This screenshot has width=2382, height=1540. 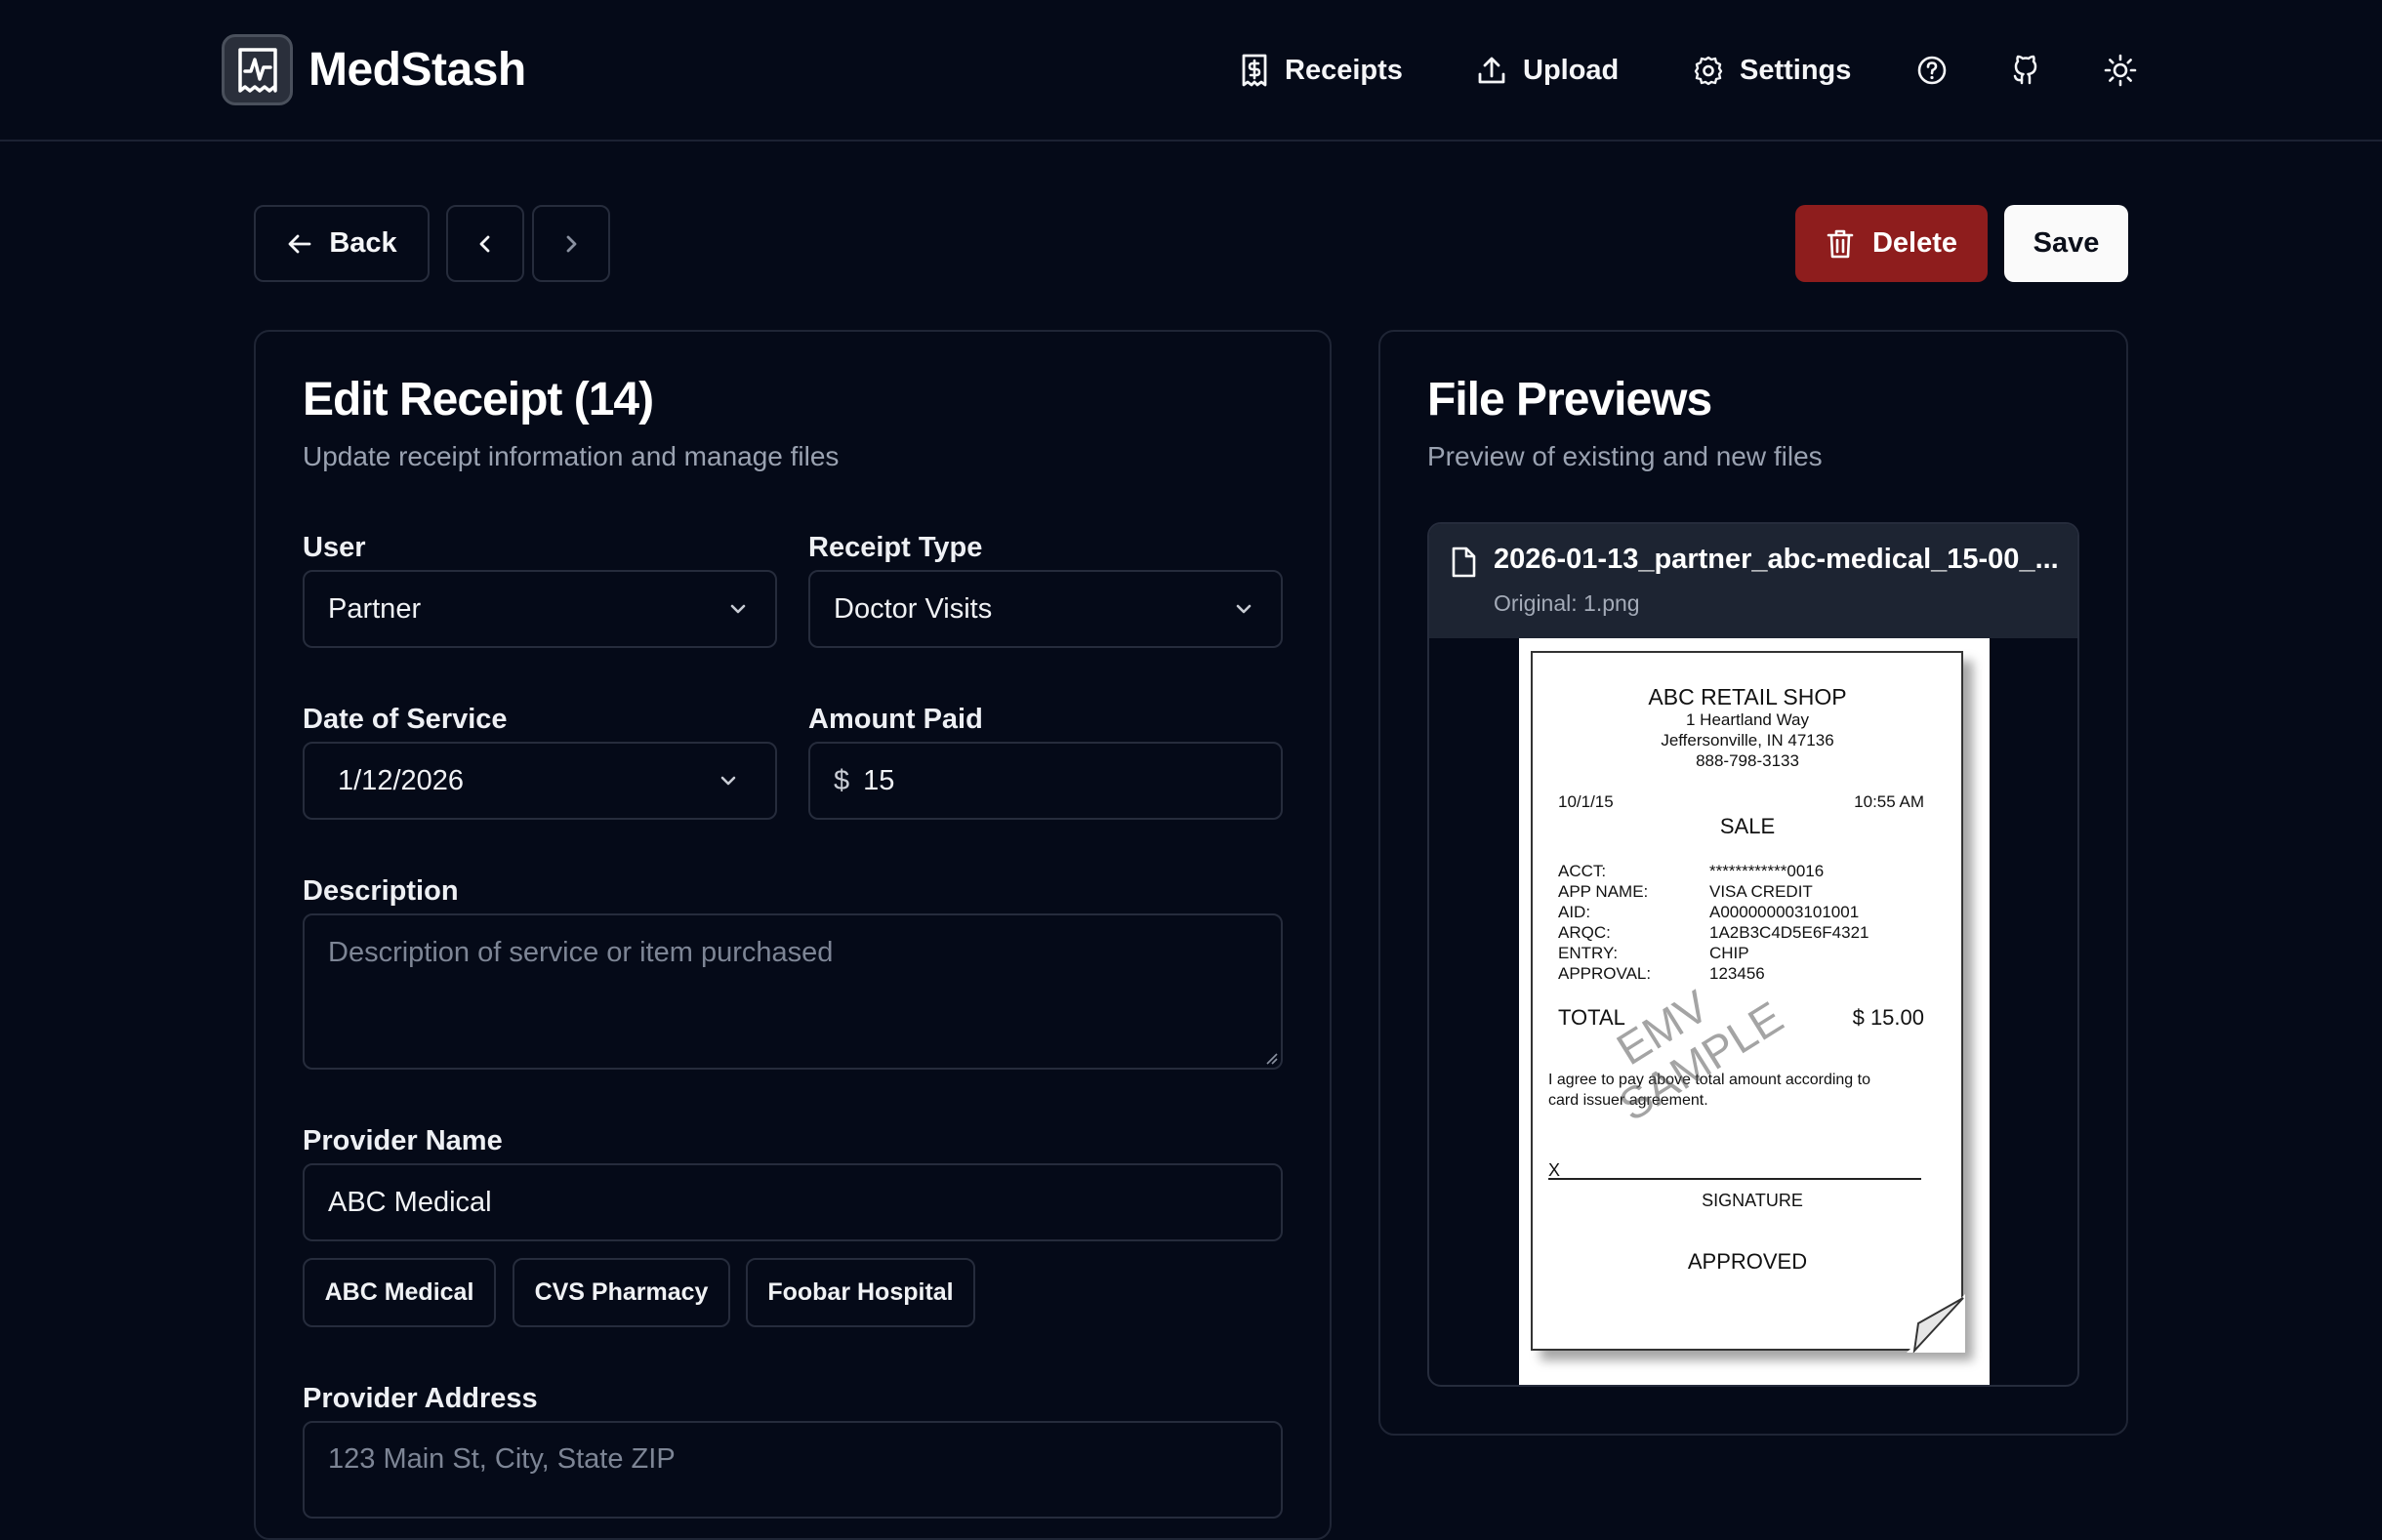 What do you see at coordinates (1752, 1200) in the screenshot?
I see `receipt-signature-label: SIGNATURE` at bounding box center [1752, 1200].